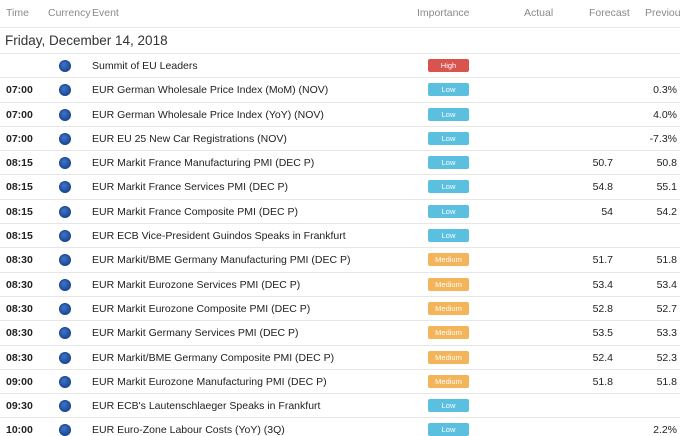 Image resolution: width=680 pixels, height=436 pixels. I want to click on event-name: EUR EU 25 New Car Registrations (NOV), so click(189, 139).